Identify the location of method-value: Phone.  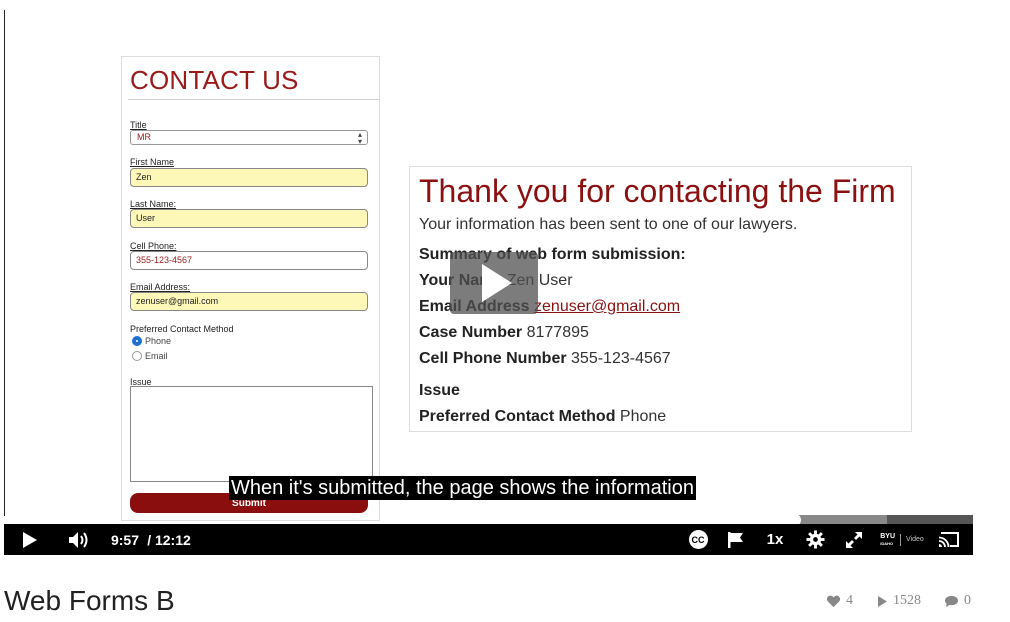
(643, 416).